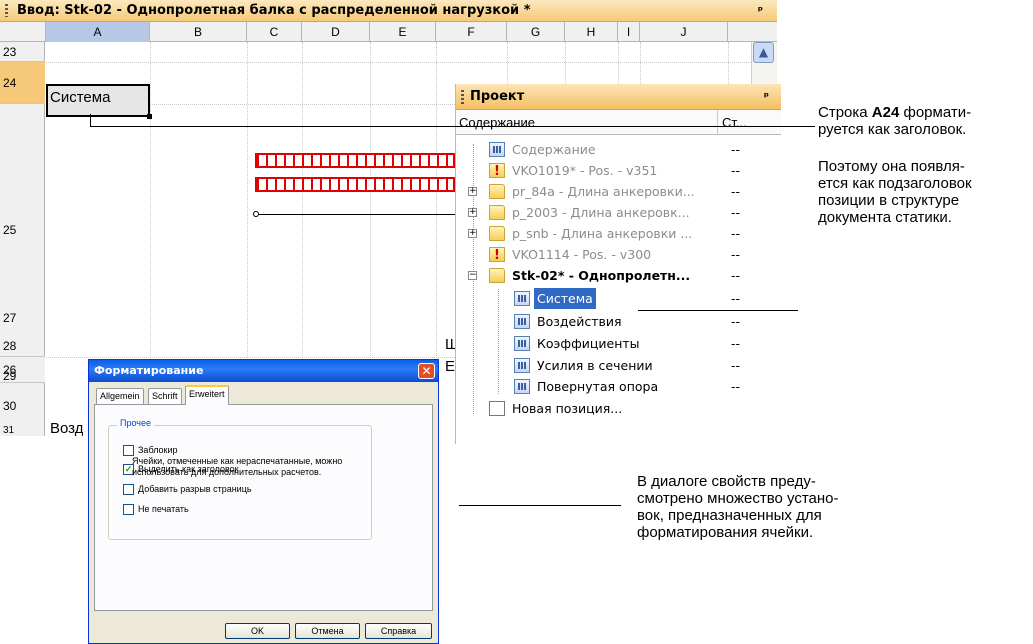 The height and width of the screenshot is (644, 1033). Describe the element at coordinates (207, 395) in the screenshot. I see `tab-erweitert: Erweitert` at that location.